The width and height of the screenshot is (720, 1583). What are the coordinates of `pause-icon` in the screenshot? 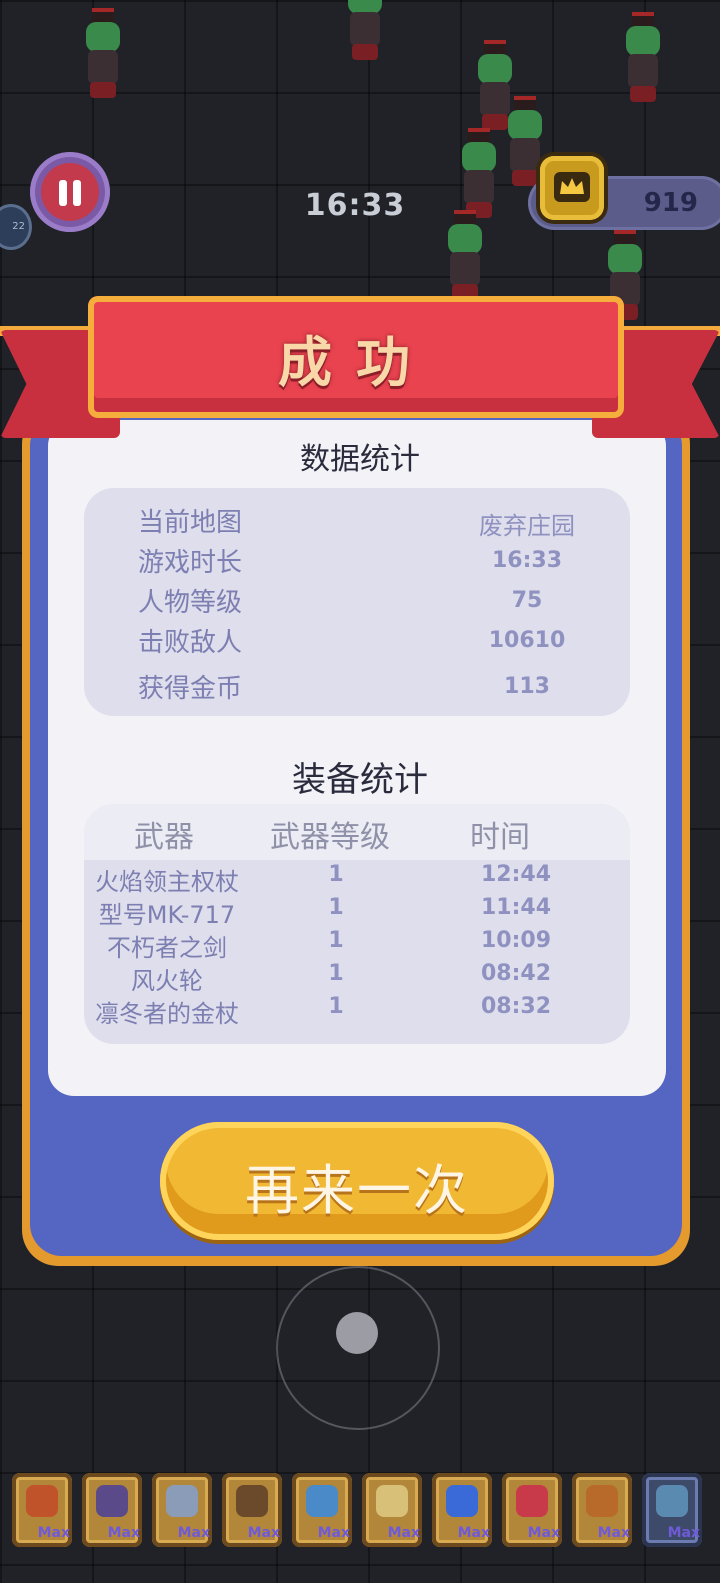 It's located at (70, 192).